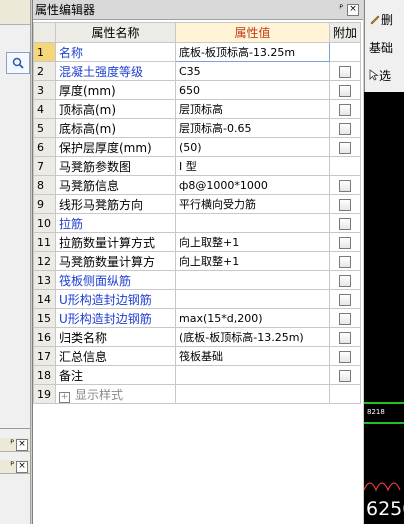 This screenshot has width=404, height=524. What do you see at coordinates (252, 90) in the screenshot?
I see `property-value: 650` at bounding box center [252, 90].